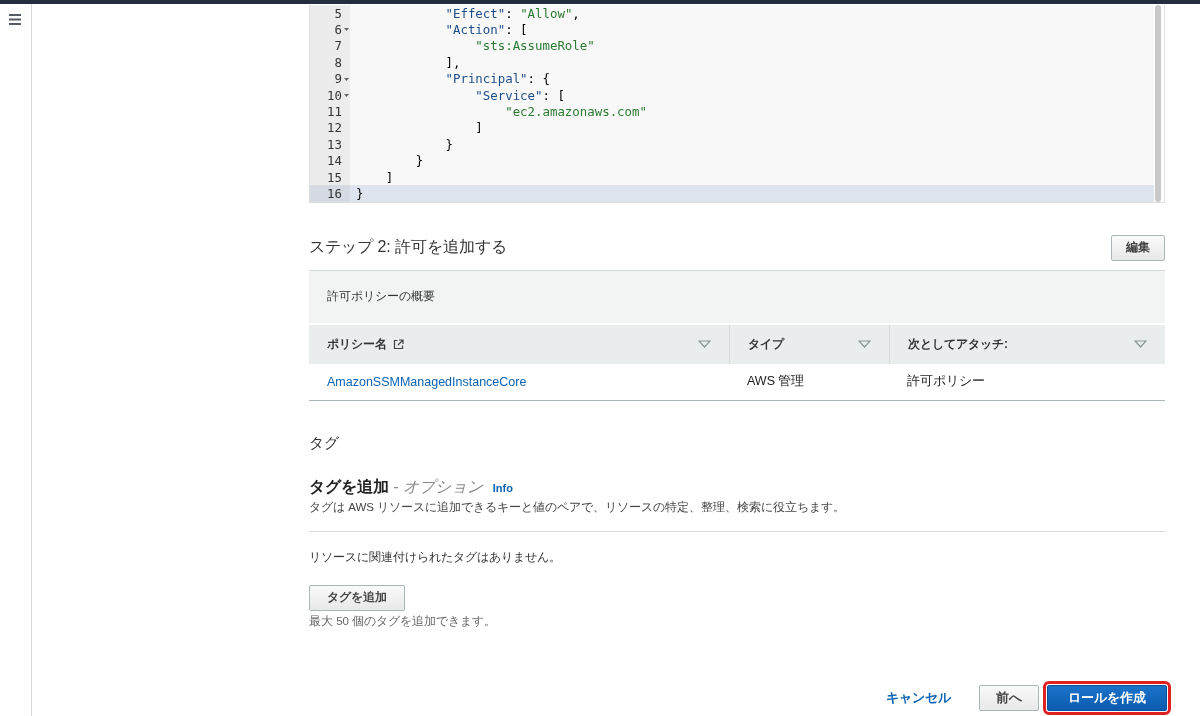 The image size is (1200, 716). I want to click on empty-message: リソースに関連付けられたタグはありません。, so click(435, 557).